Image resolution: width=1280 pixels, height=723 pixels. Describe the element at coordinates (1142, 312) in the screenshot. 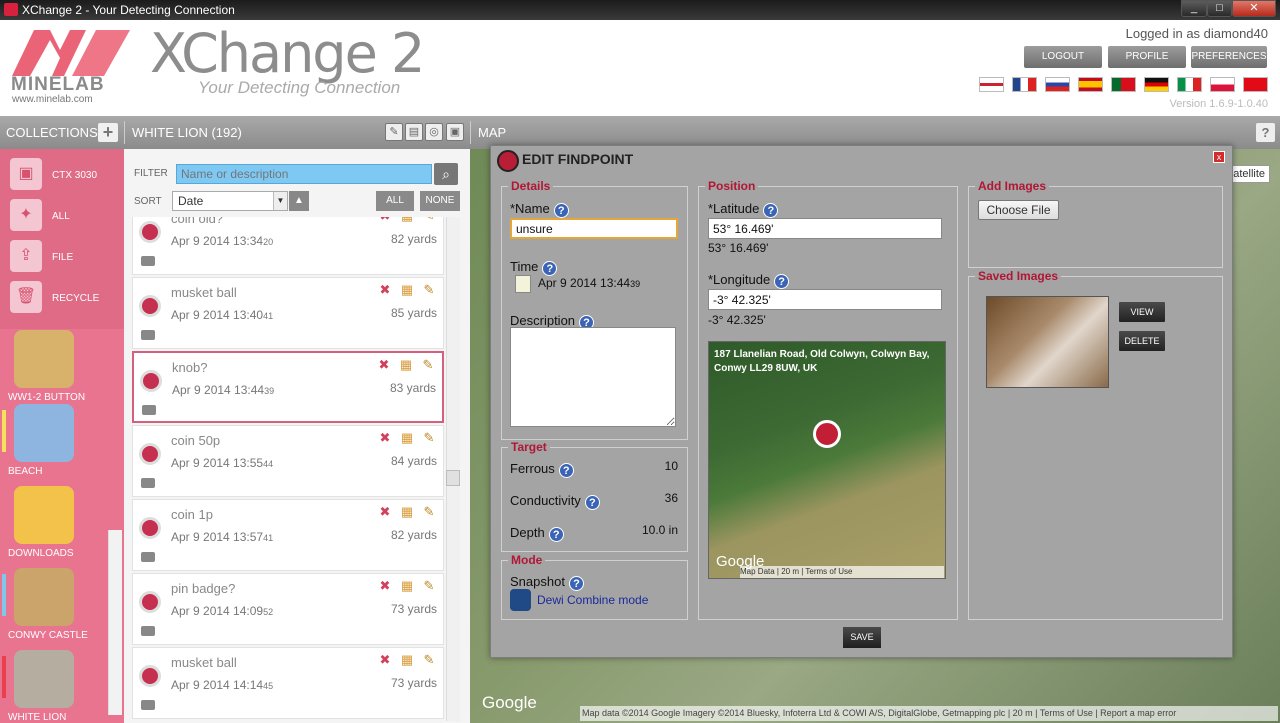

I see `view-image-button: VIEW` at that location.